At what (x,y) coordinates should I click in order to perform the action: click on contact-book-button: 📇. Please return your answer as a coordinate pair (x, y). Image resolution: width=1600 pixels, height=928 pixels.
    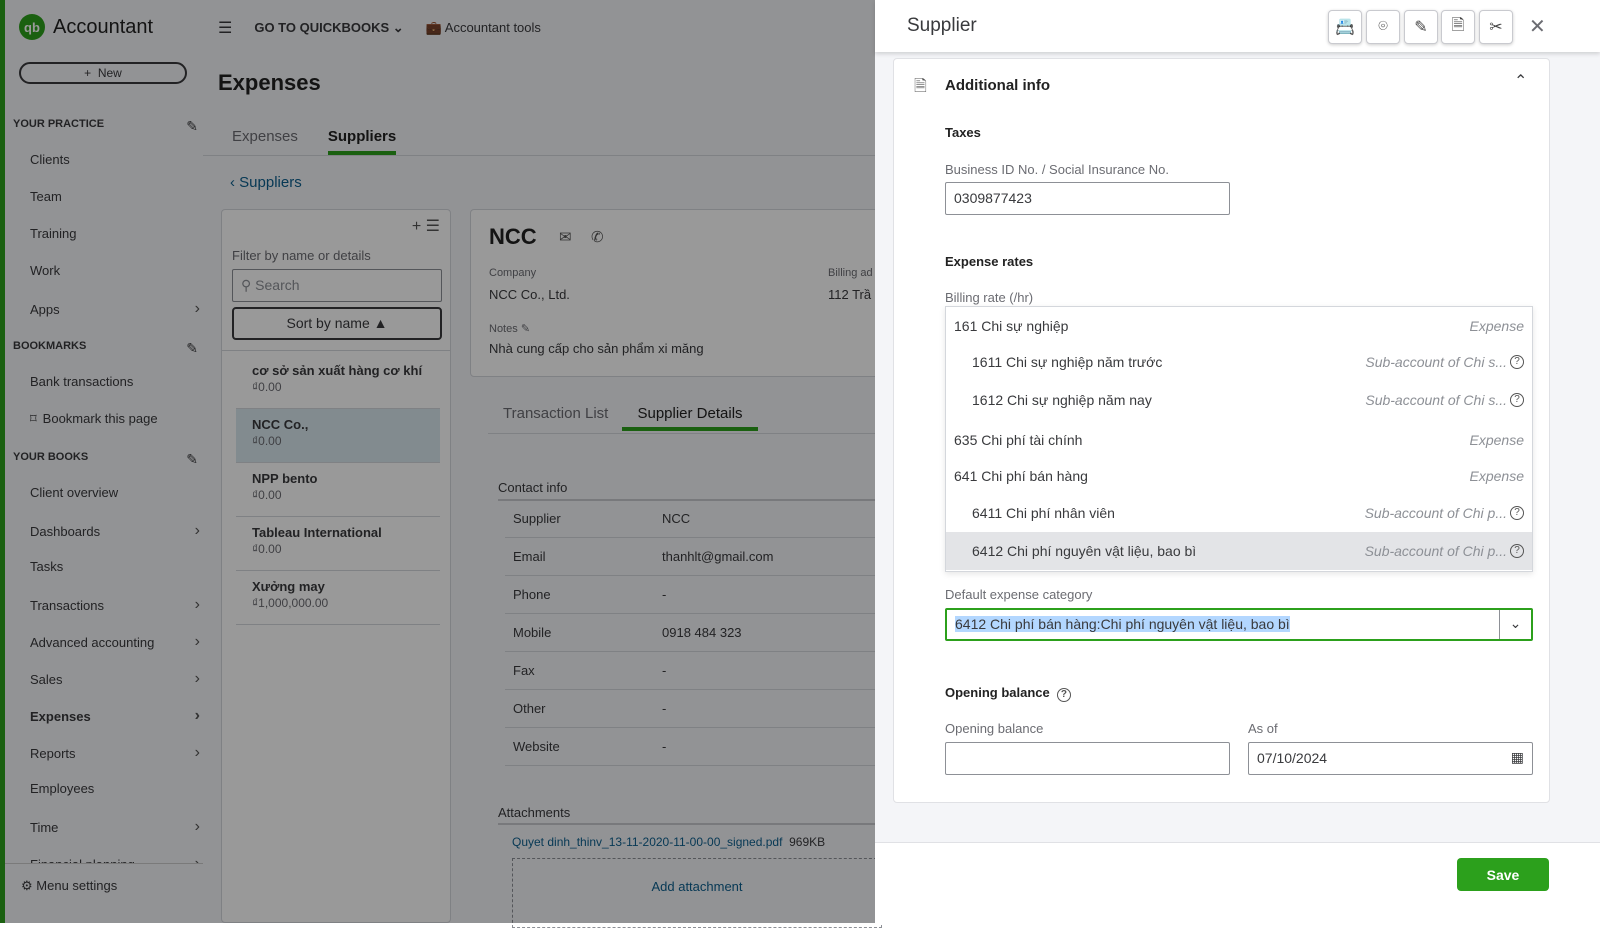
    Looking at the image, I should click on (1345, 27).